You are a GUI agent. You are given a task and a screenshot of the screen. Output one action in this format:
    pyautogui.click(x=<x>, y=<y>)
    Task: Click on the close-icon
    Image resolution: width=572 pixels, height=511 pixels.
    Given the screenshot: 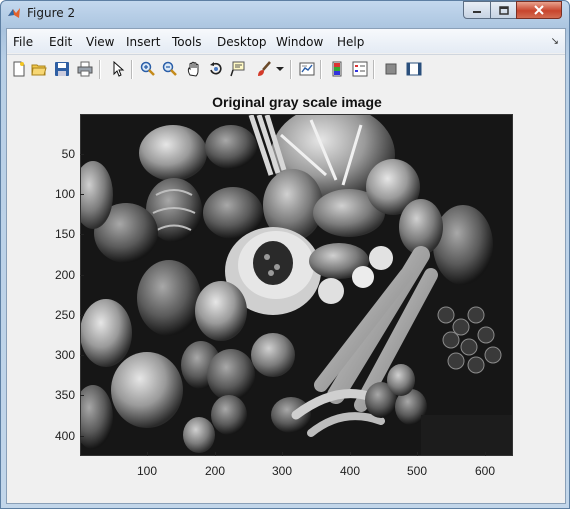 What is the action you would take?
    pyautogui.click(x=539, y=10)
    